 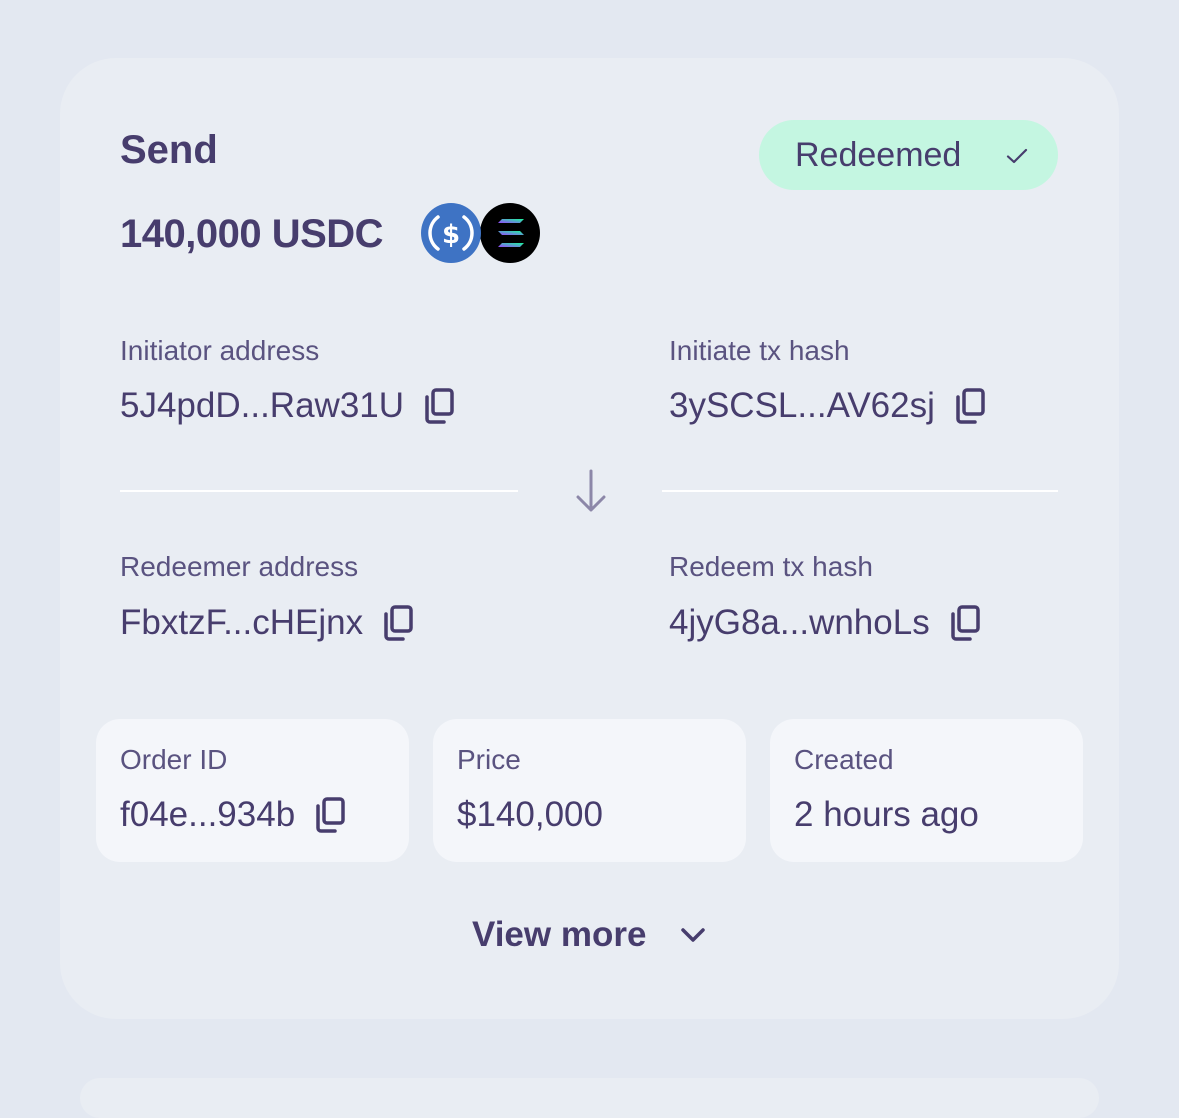 What do you see at coordinates (926, 790) in the screenshot?
I see `created-box: Created 2 hours ago` at bounding box center [926, 790].